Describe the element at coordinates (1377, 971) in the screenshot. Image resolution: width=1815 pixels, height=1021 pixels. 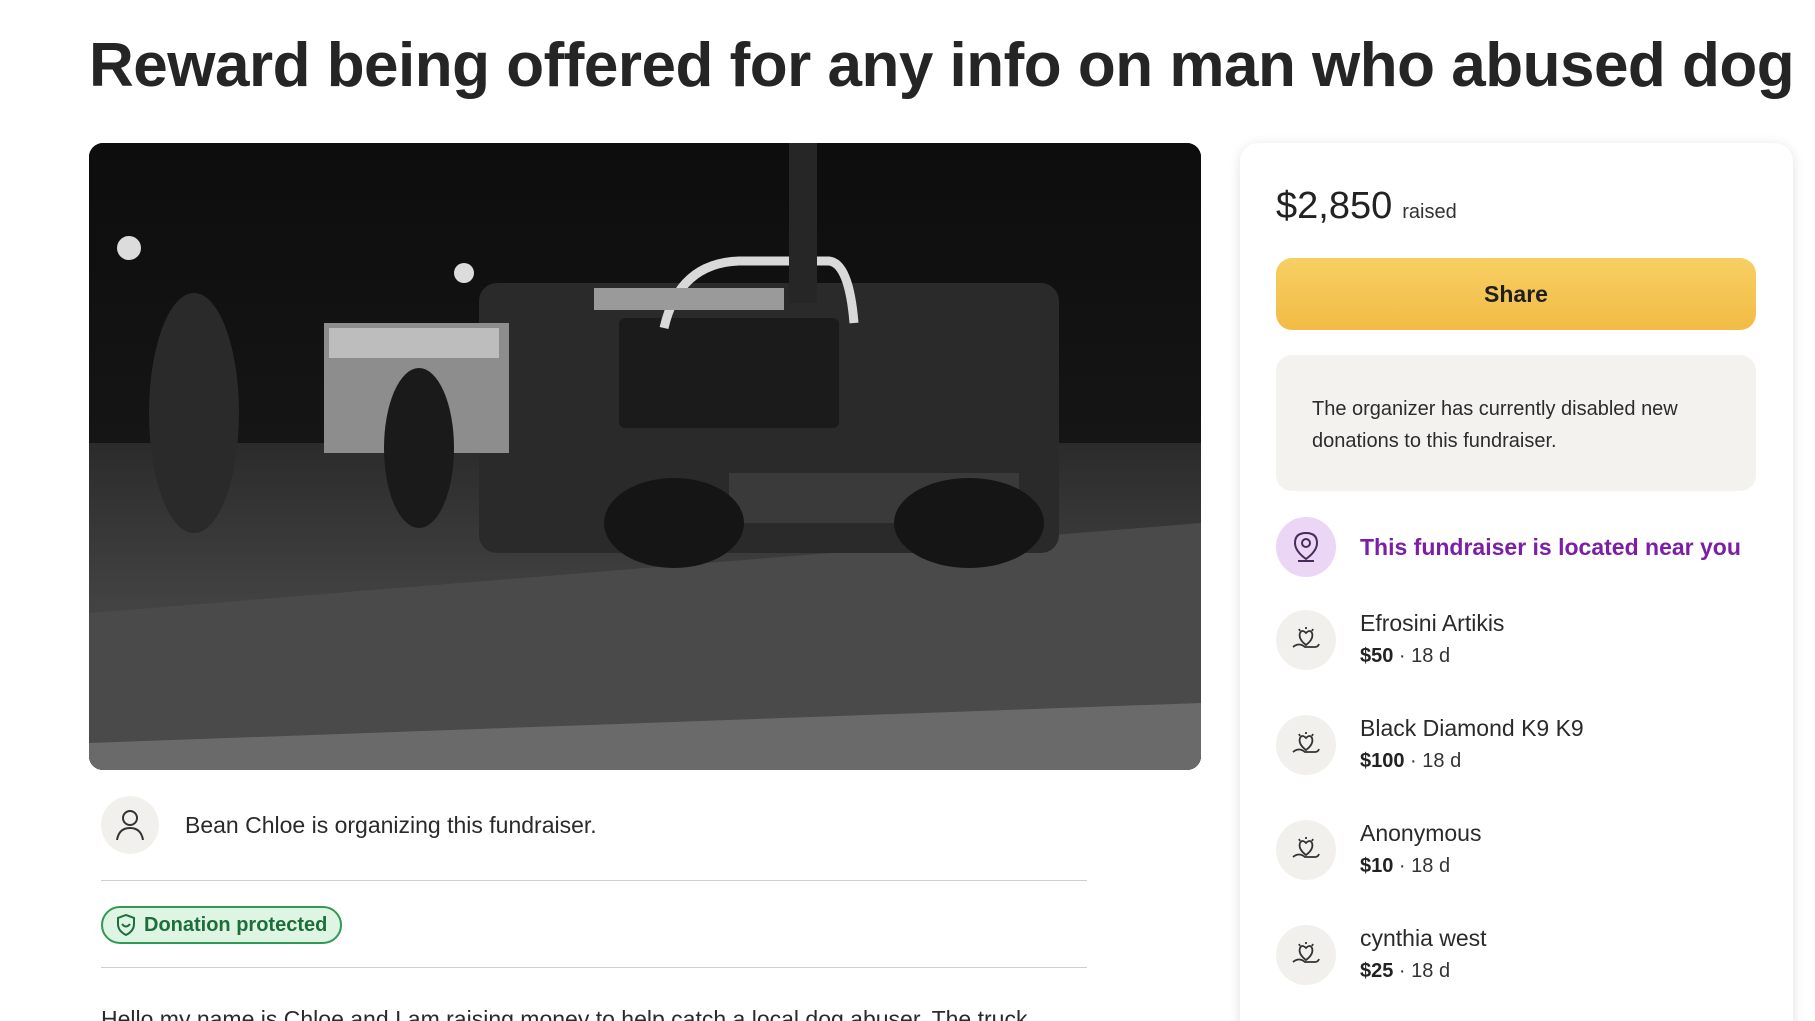
I see `donation-amount: $25` at that location.